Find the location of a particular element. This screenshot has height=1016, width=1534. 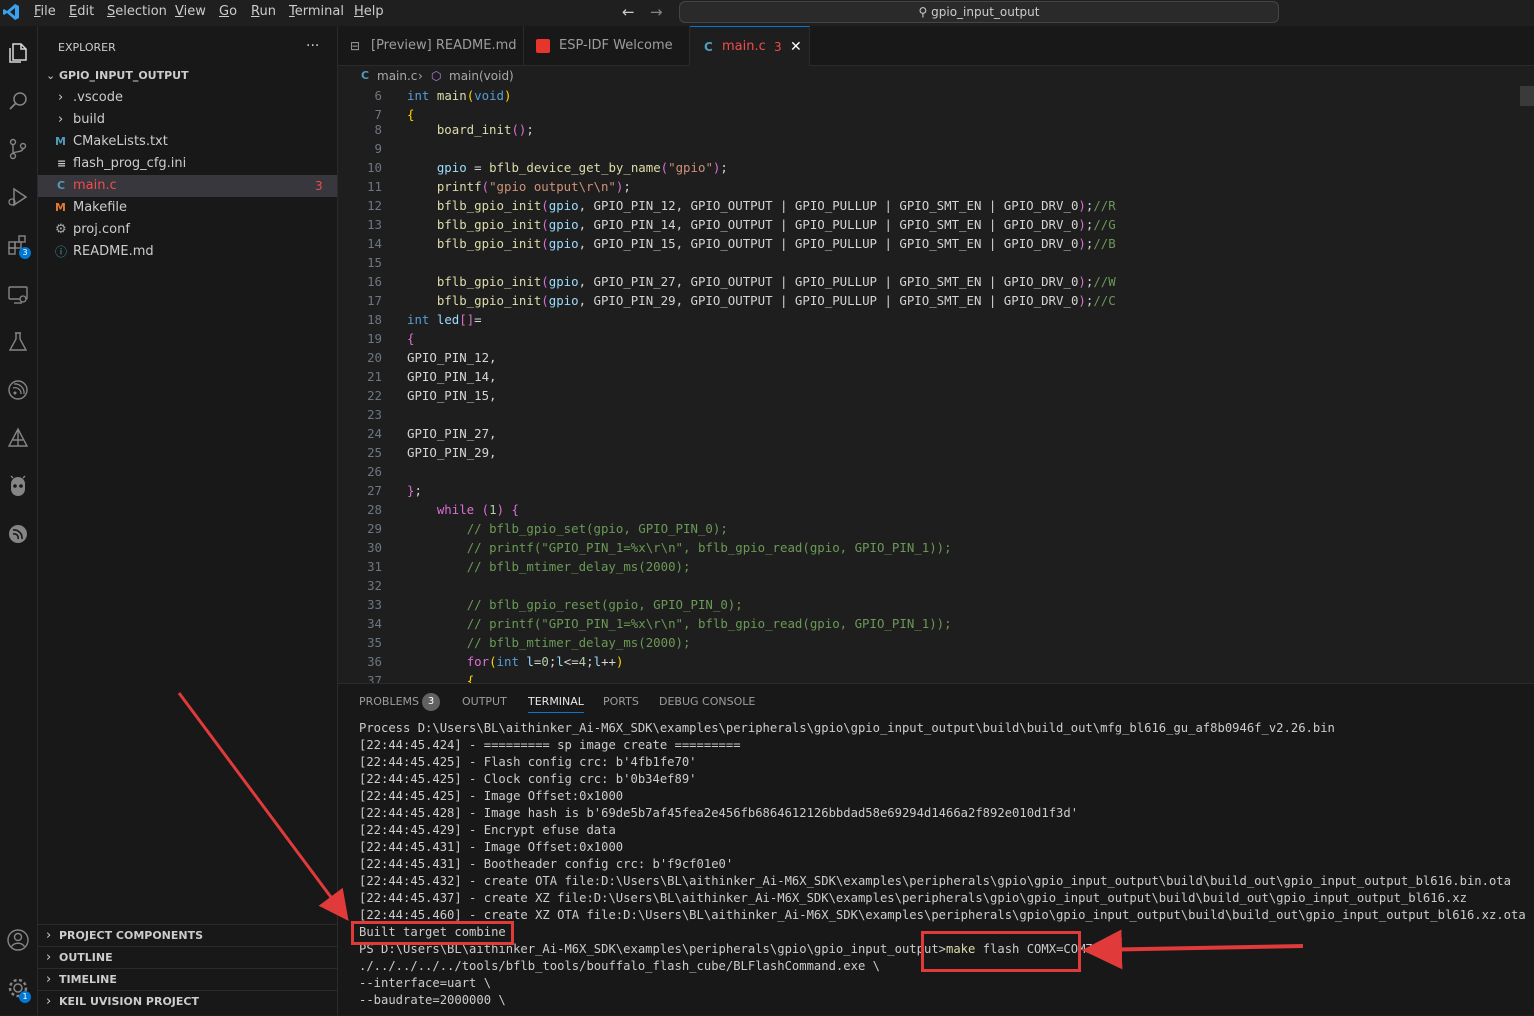

arrow-to-built-target is located at coordinates (263, 806).